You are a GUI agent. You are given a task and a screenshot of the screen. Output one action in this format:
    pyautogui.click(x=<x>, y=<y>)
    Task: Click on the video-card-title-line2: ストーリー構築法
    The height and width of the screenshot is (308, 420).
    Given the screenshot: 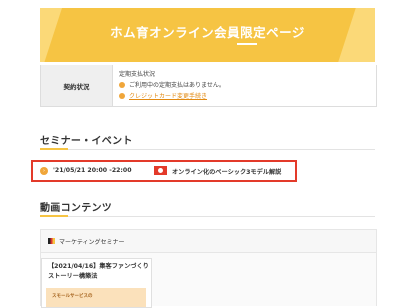 What is the action you would take?
    pyautogui.click(x=73, y=276)
    